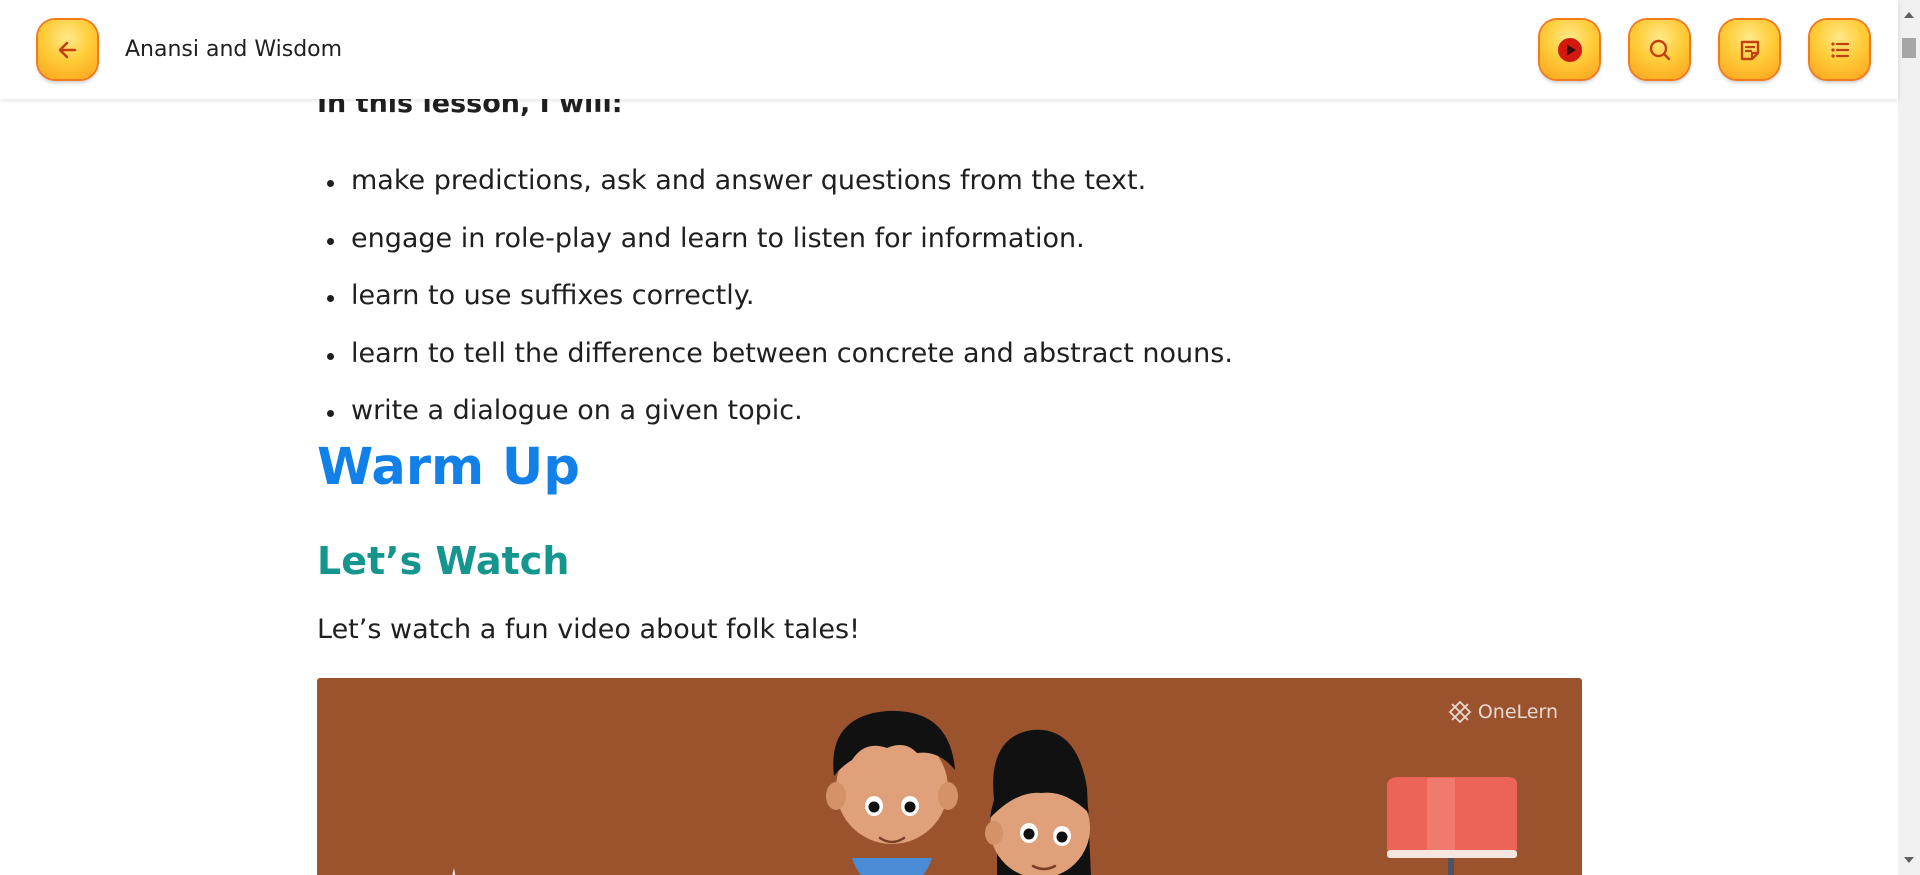 The image size is (1920, 875). What do you see at coordinates (1909, 860) in the screenshot?
I see `scroll-down-icon` at bounding box center [1909, 860].